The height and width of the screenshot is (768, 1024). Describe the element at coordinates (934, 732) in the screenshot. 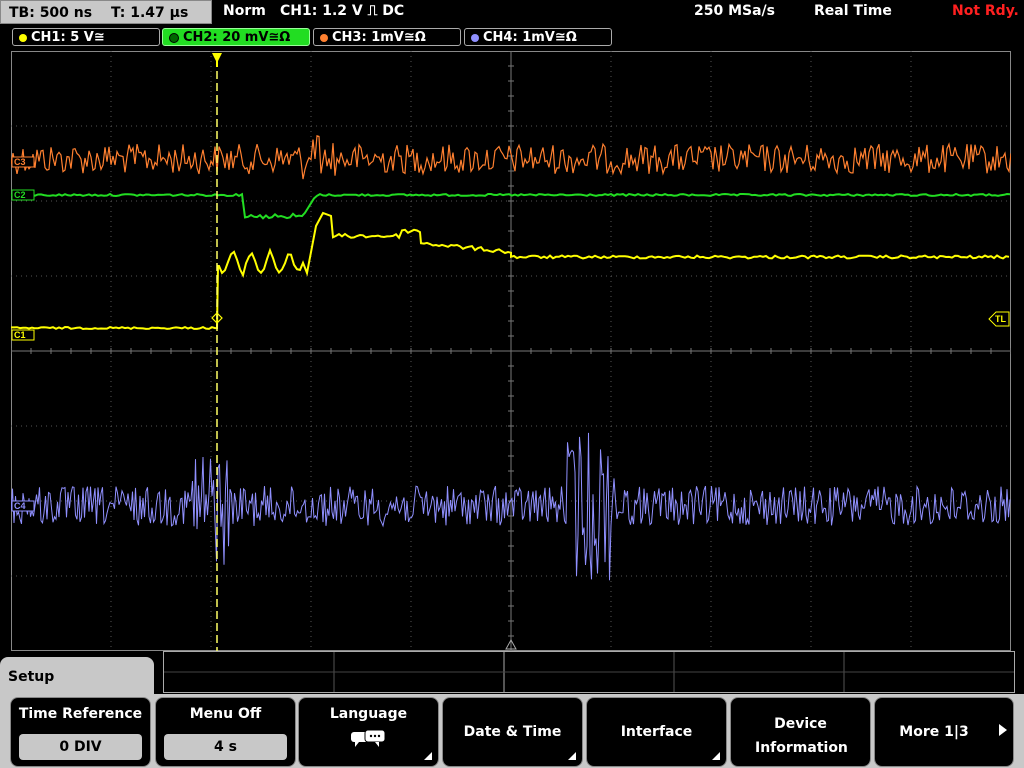

I see `more-label: More 1|3` at that location.